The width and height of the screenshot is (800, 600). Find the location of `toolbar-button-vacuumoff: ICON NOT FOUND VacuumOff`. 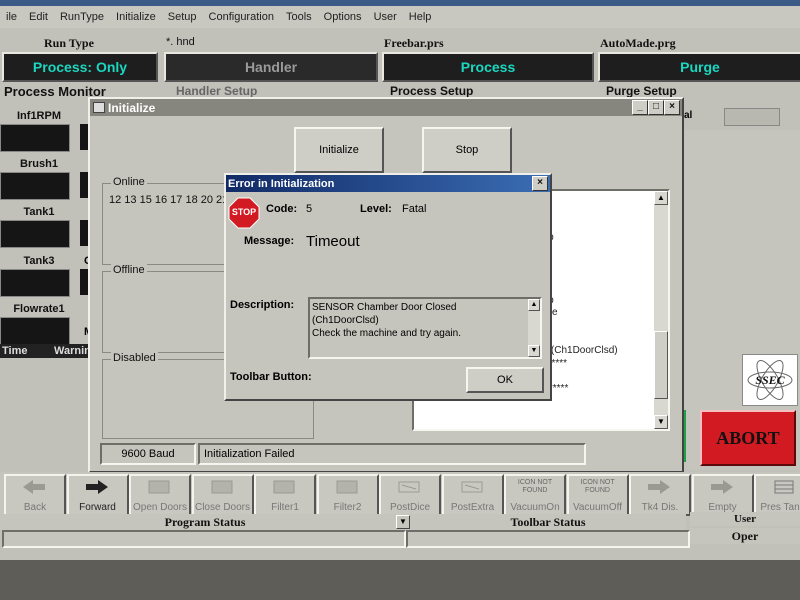

toolbar-button-vacuumoff: ICON NOT FOUND VacuumOff is located at coordinates (597, 495).